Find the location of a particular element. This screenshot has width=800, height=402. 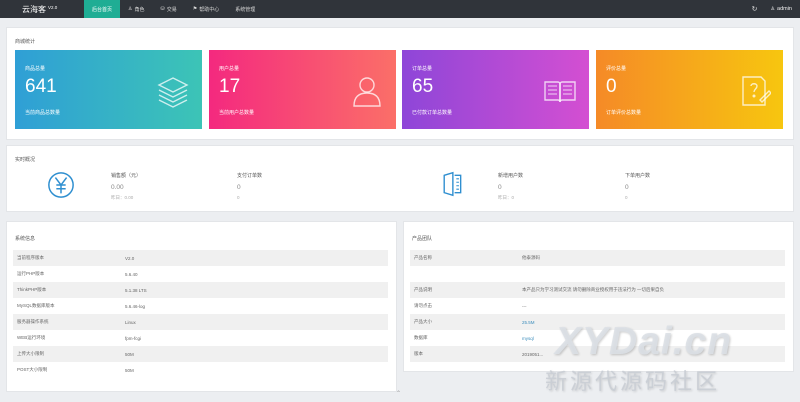

row-key: WEB运行环境 is located at coordinates (31, 337).